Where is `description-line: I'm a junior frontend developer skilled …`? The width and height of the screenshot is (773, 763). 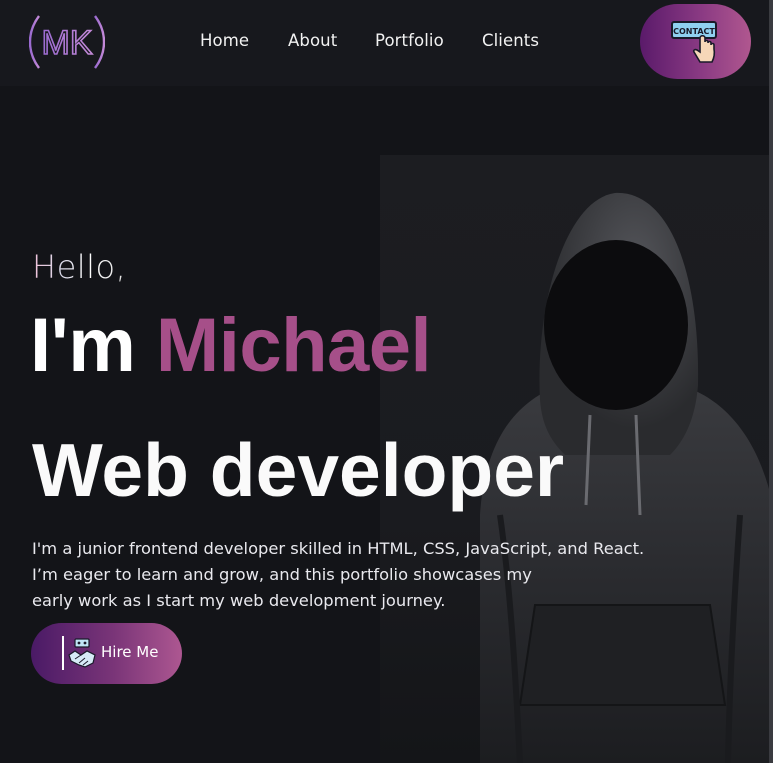
description-line: I'm a junior frontend developer skilled … is located at coordinates (338, 548).